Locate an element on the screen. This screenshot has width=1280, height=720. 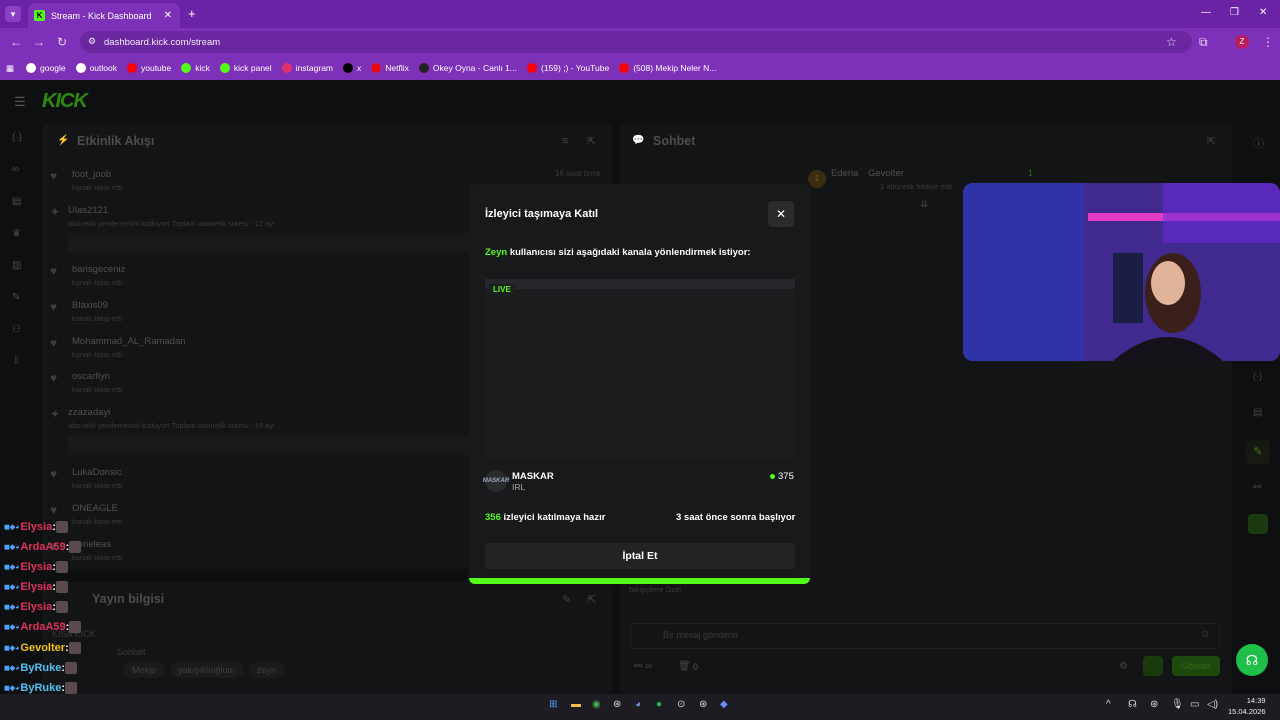
users-sidebar-icon: ⚇ is located at coordinates (16, 329).